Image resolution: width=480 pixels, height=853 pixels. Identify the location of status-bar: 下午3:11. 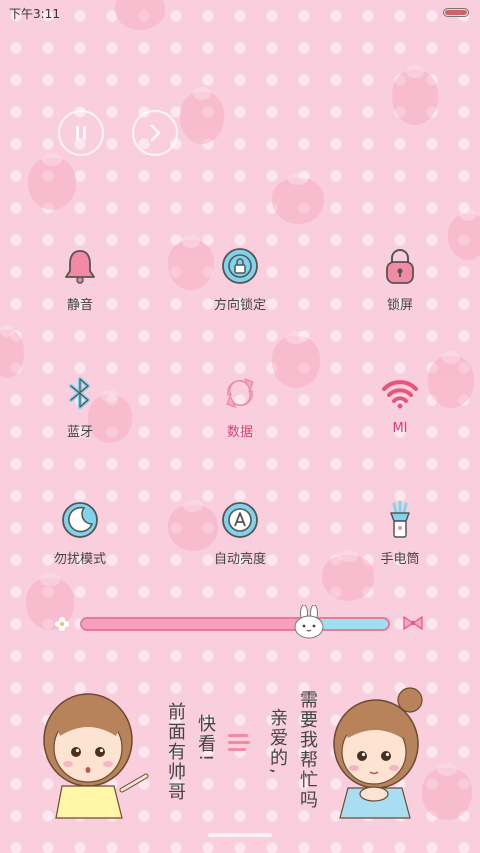
(240, 13).